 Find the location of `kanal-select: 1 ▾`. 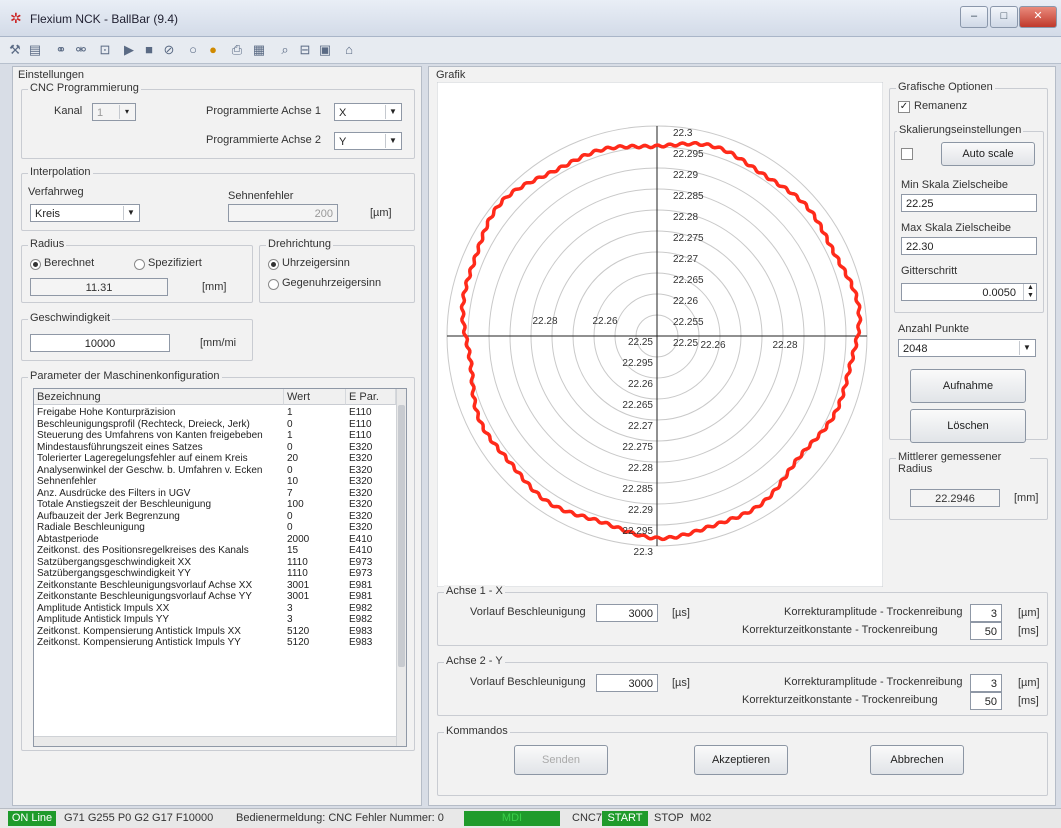

kanal-select: 1 ▾ is located at coordinates (114, 112).